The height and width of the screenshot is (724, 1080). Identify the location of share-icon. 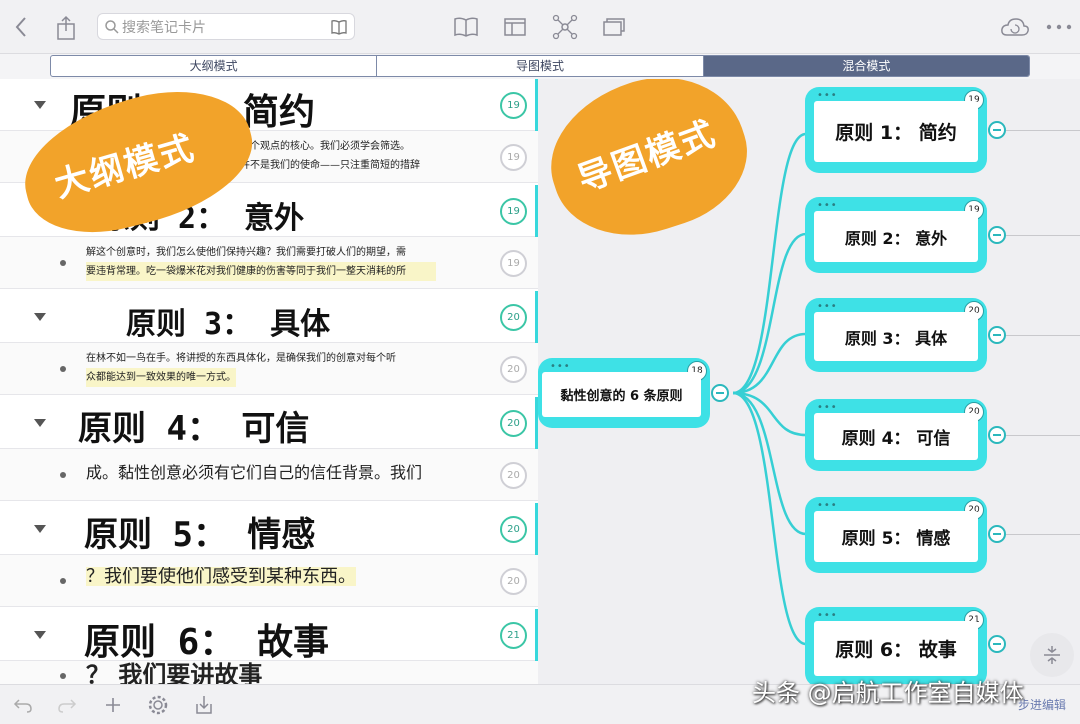
(66, 28).